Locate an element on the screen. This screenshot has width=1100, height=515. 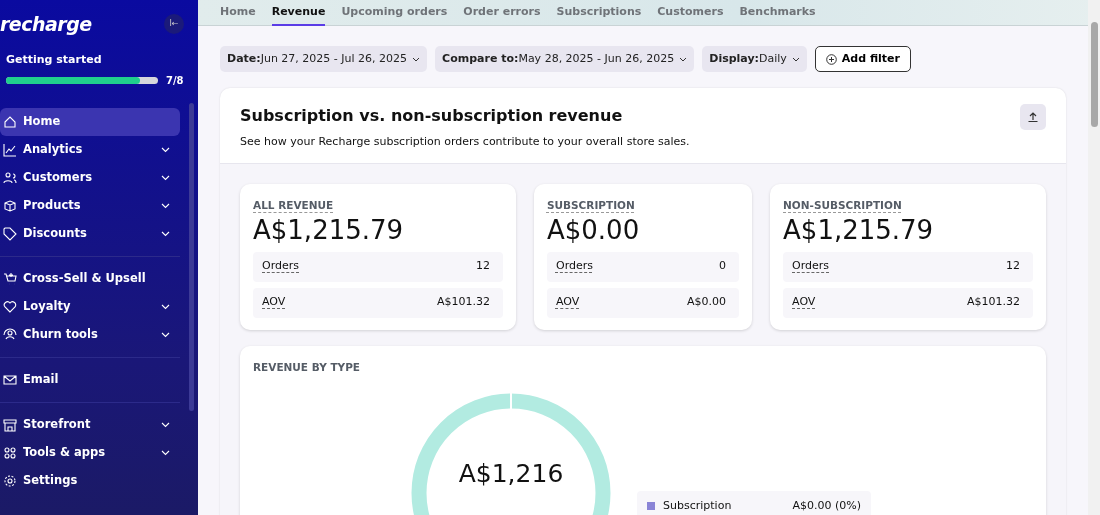
person-icon is located at coordinates (10, 334).